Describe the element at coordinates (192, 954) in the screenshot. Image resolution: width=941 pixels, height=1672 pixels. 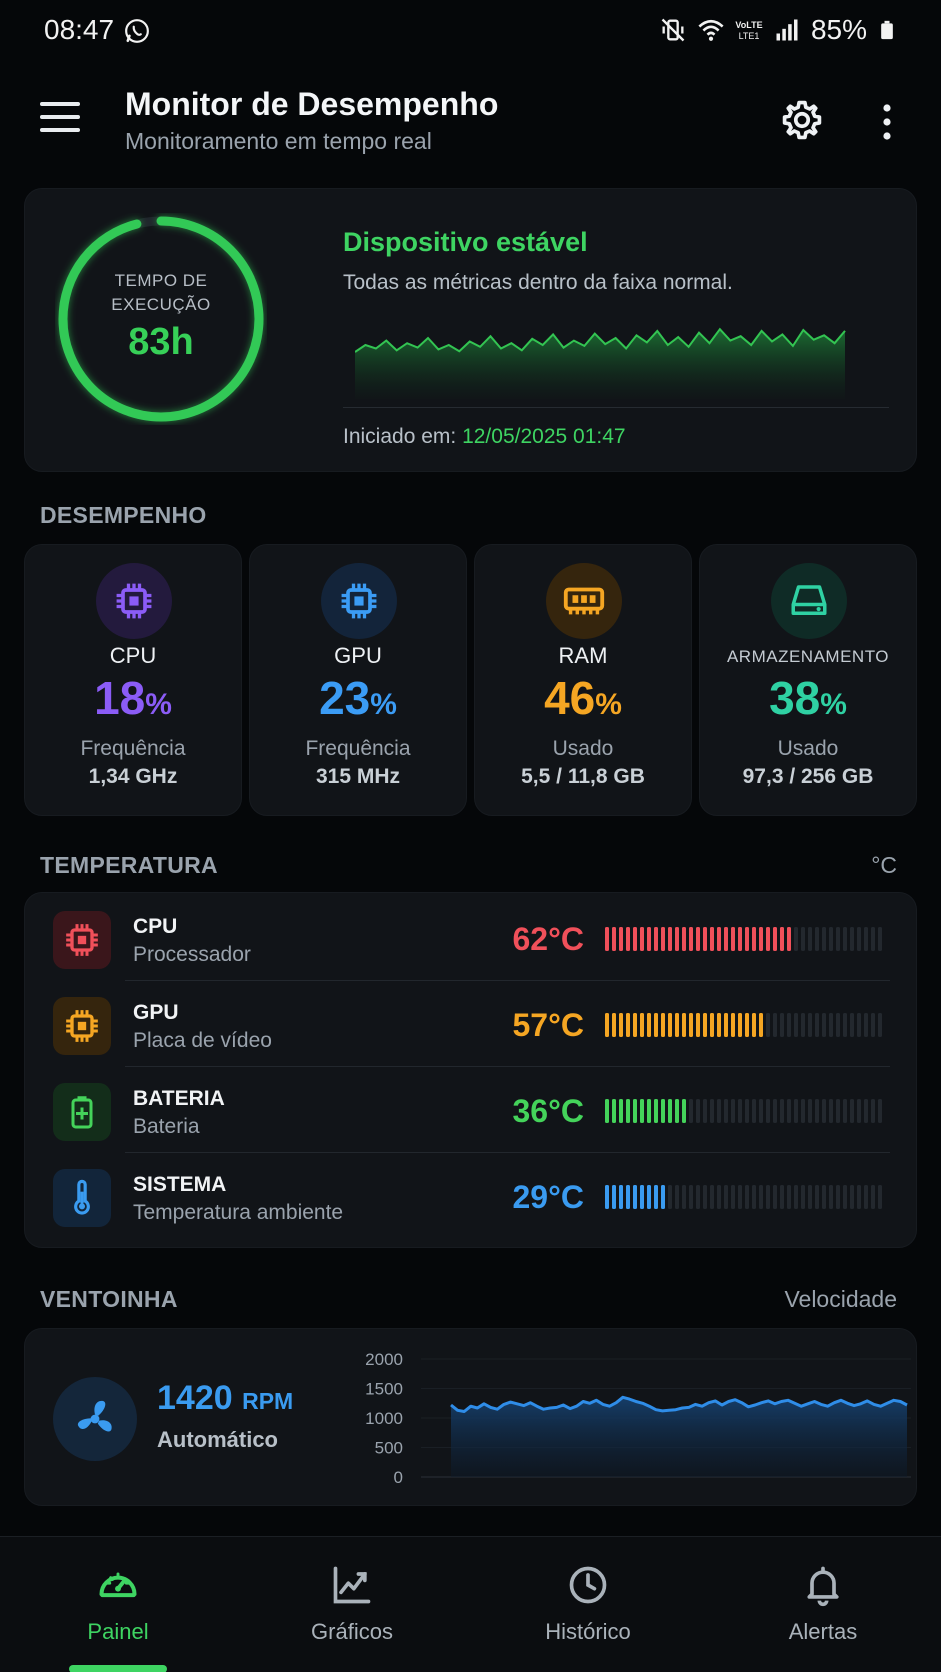
I see `temp-sub: Processador` at that location.